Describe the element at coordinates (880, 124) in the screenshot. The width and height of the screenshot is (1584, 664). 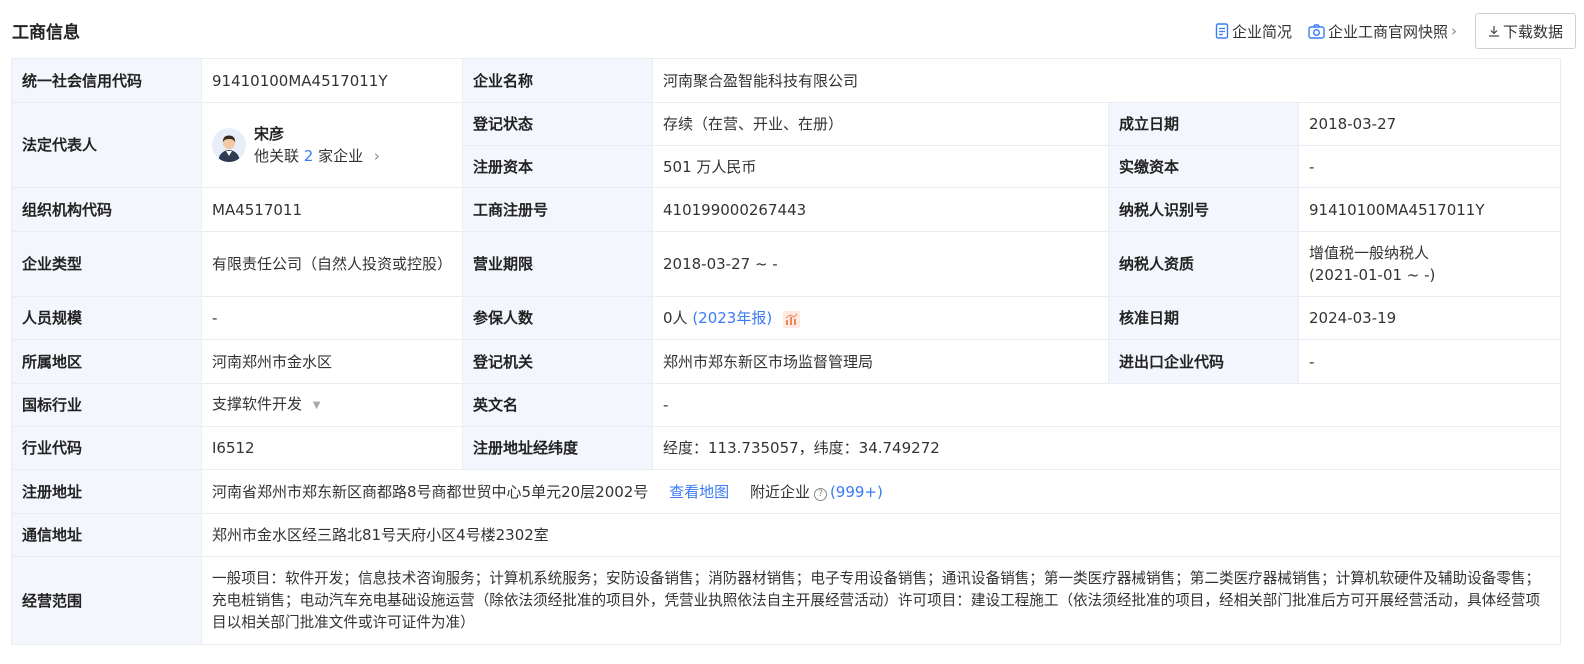
I see `reg-status-value: 存续（在营、开业、在册）` at that location.